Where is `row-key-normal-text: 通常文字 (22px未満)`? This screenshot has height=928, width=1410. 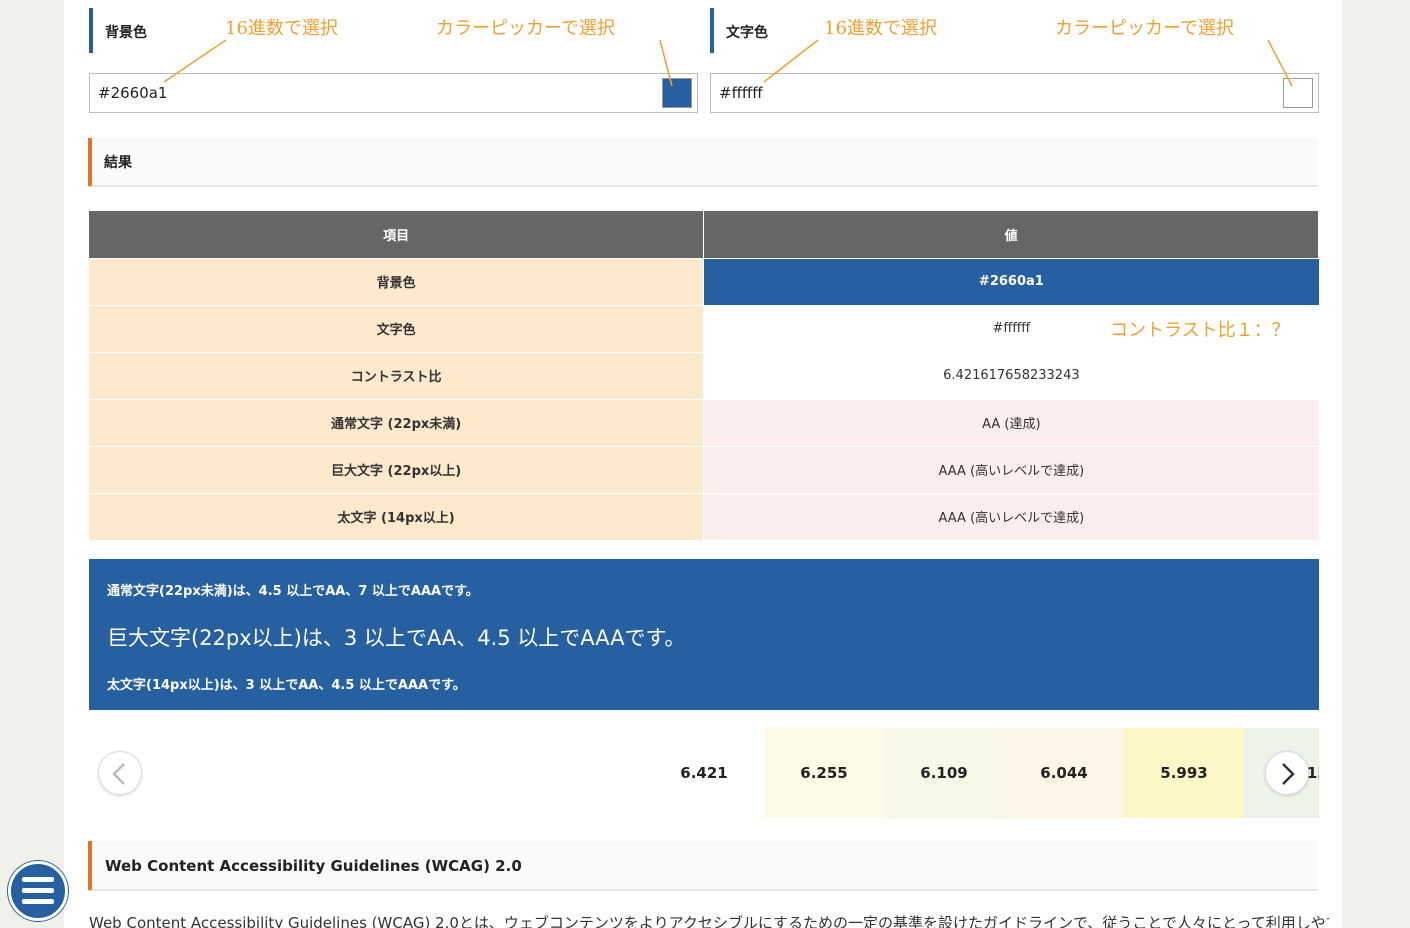 row-key-normal-text: 通常文字 (22px未満) is located at coordinates (397, 422).